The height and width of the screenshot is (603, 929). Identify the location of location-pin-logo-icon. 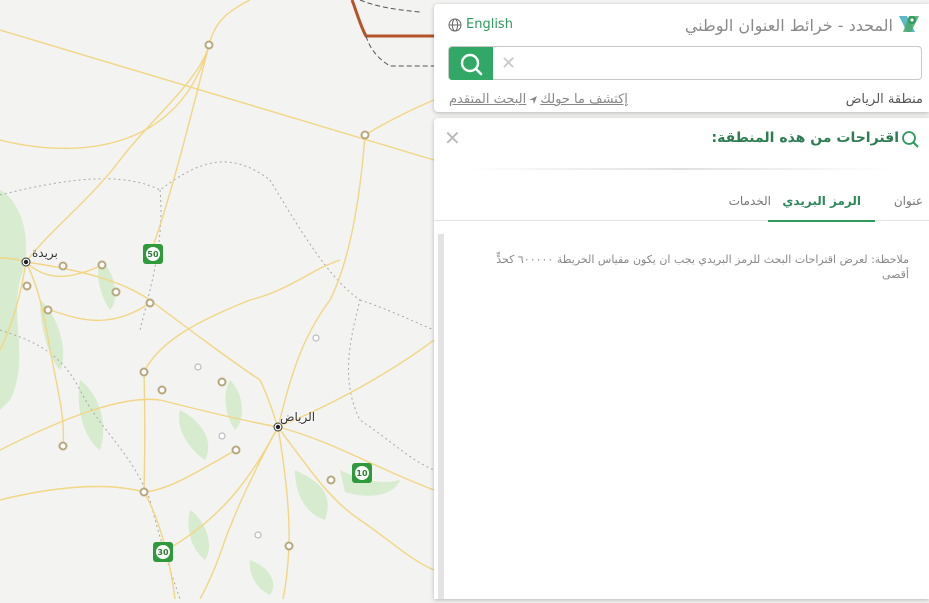
(909, 24).